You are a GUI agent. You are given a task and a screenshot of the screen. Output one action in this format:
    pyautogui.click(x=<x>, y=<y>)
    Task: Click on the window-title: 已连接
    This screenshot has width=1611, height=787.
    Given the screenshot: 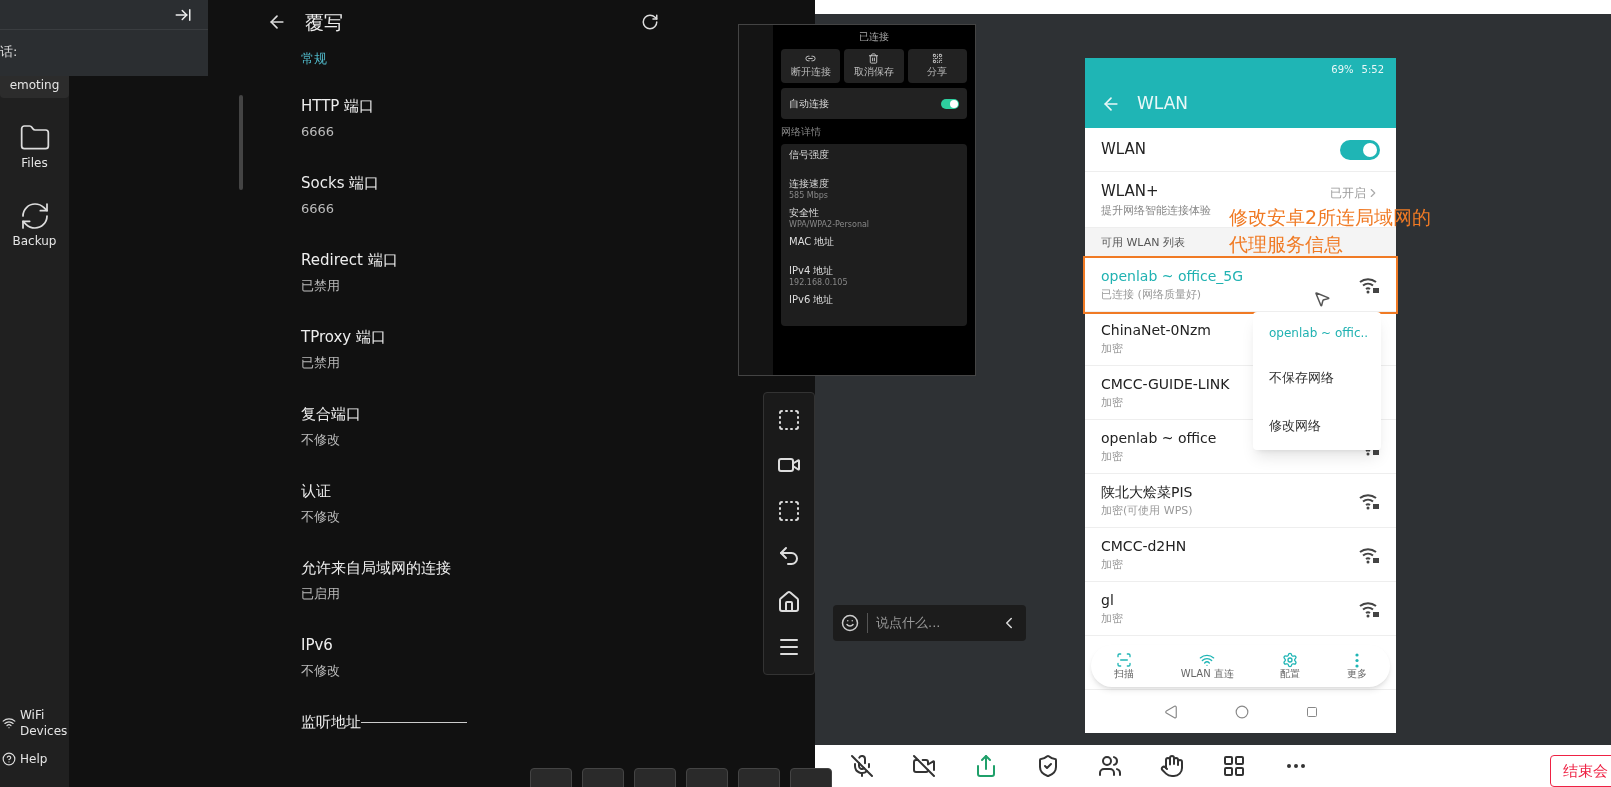 What is the action you would take?
    pyautogui.click(x=874, y=37)
    